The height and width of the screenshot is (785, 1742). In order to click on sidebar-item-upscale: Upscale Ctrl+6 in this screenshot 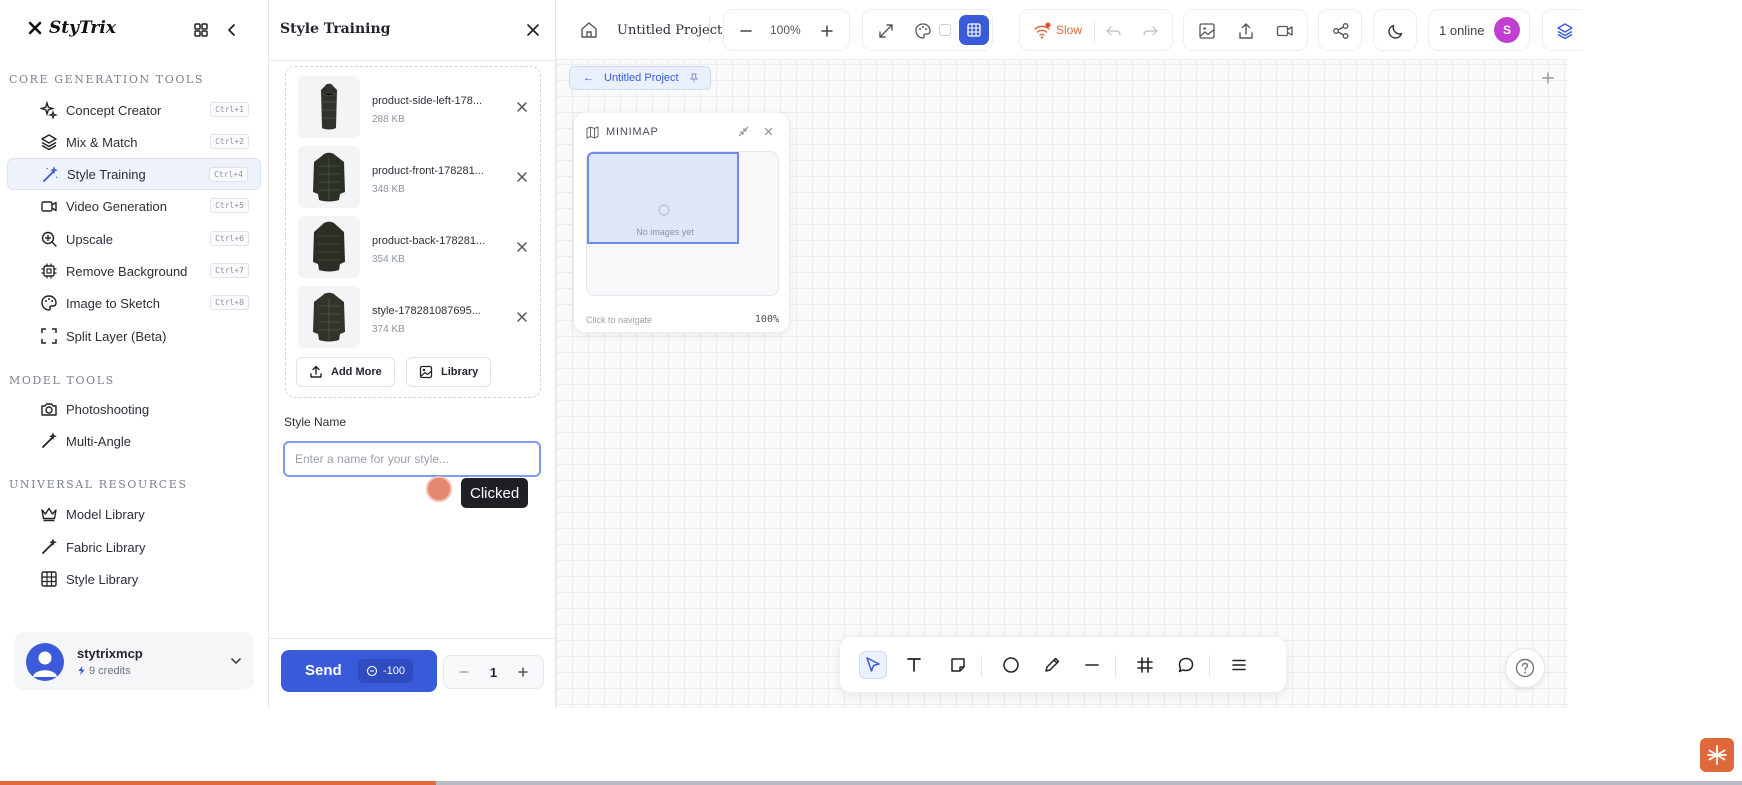, I will do `click(134, 239)`.